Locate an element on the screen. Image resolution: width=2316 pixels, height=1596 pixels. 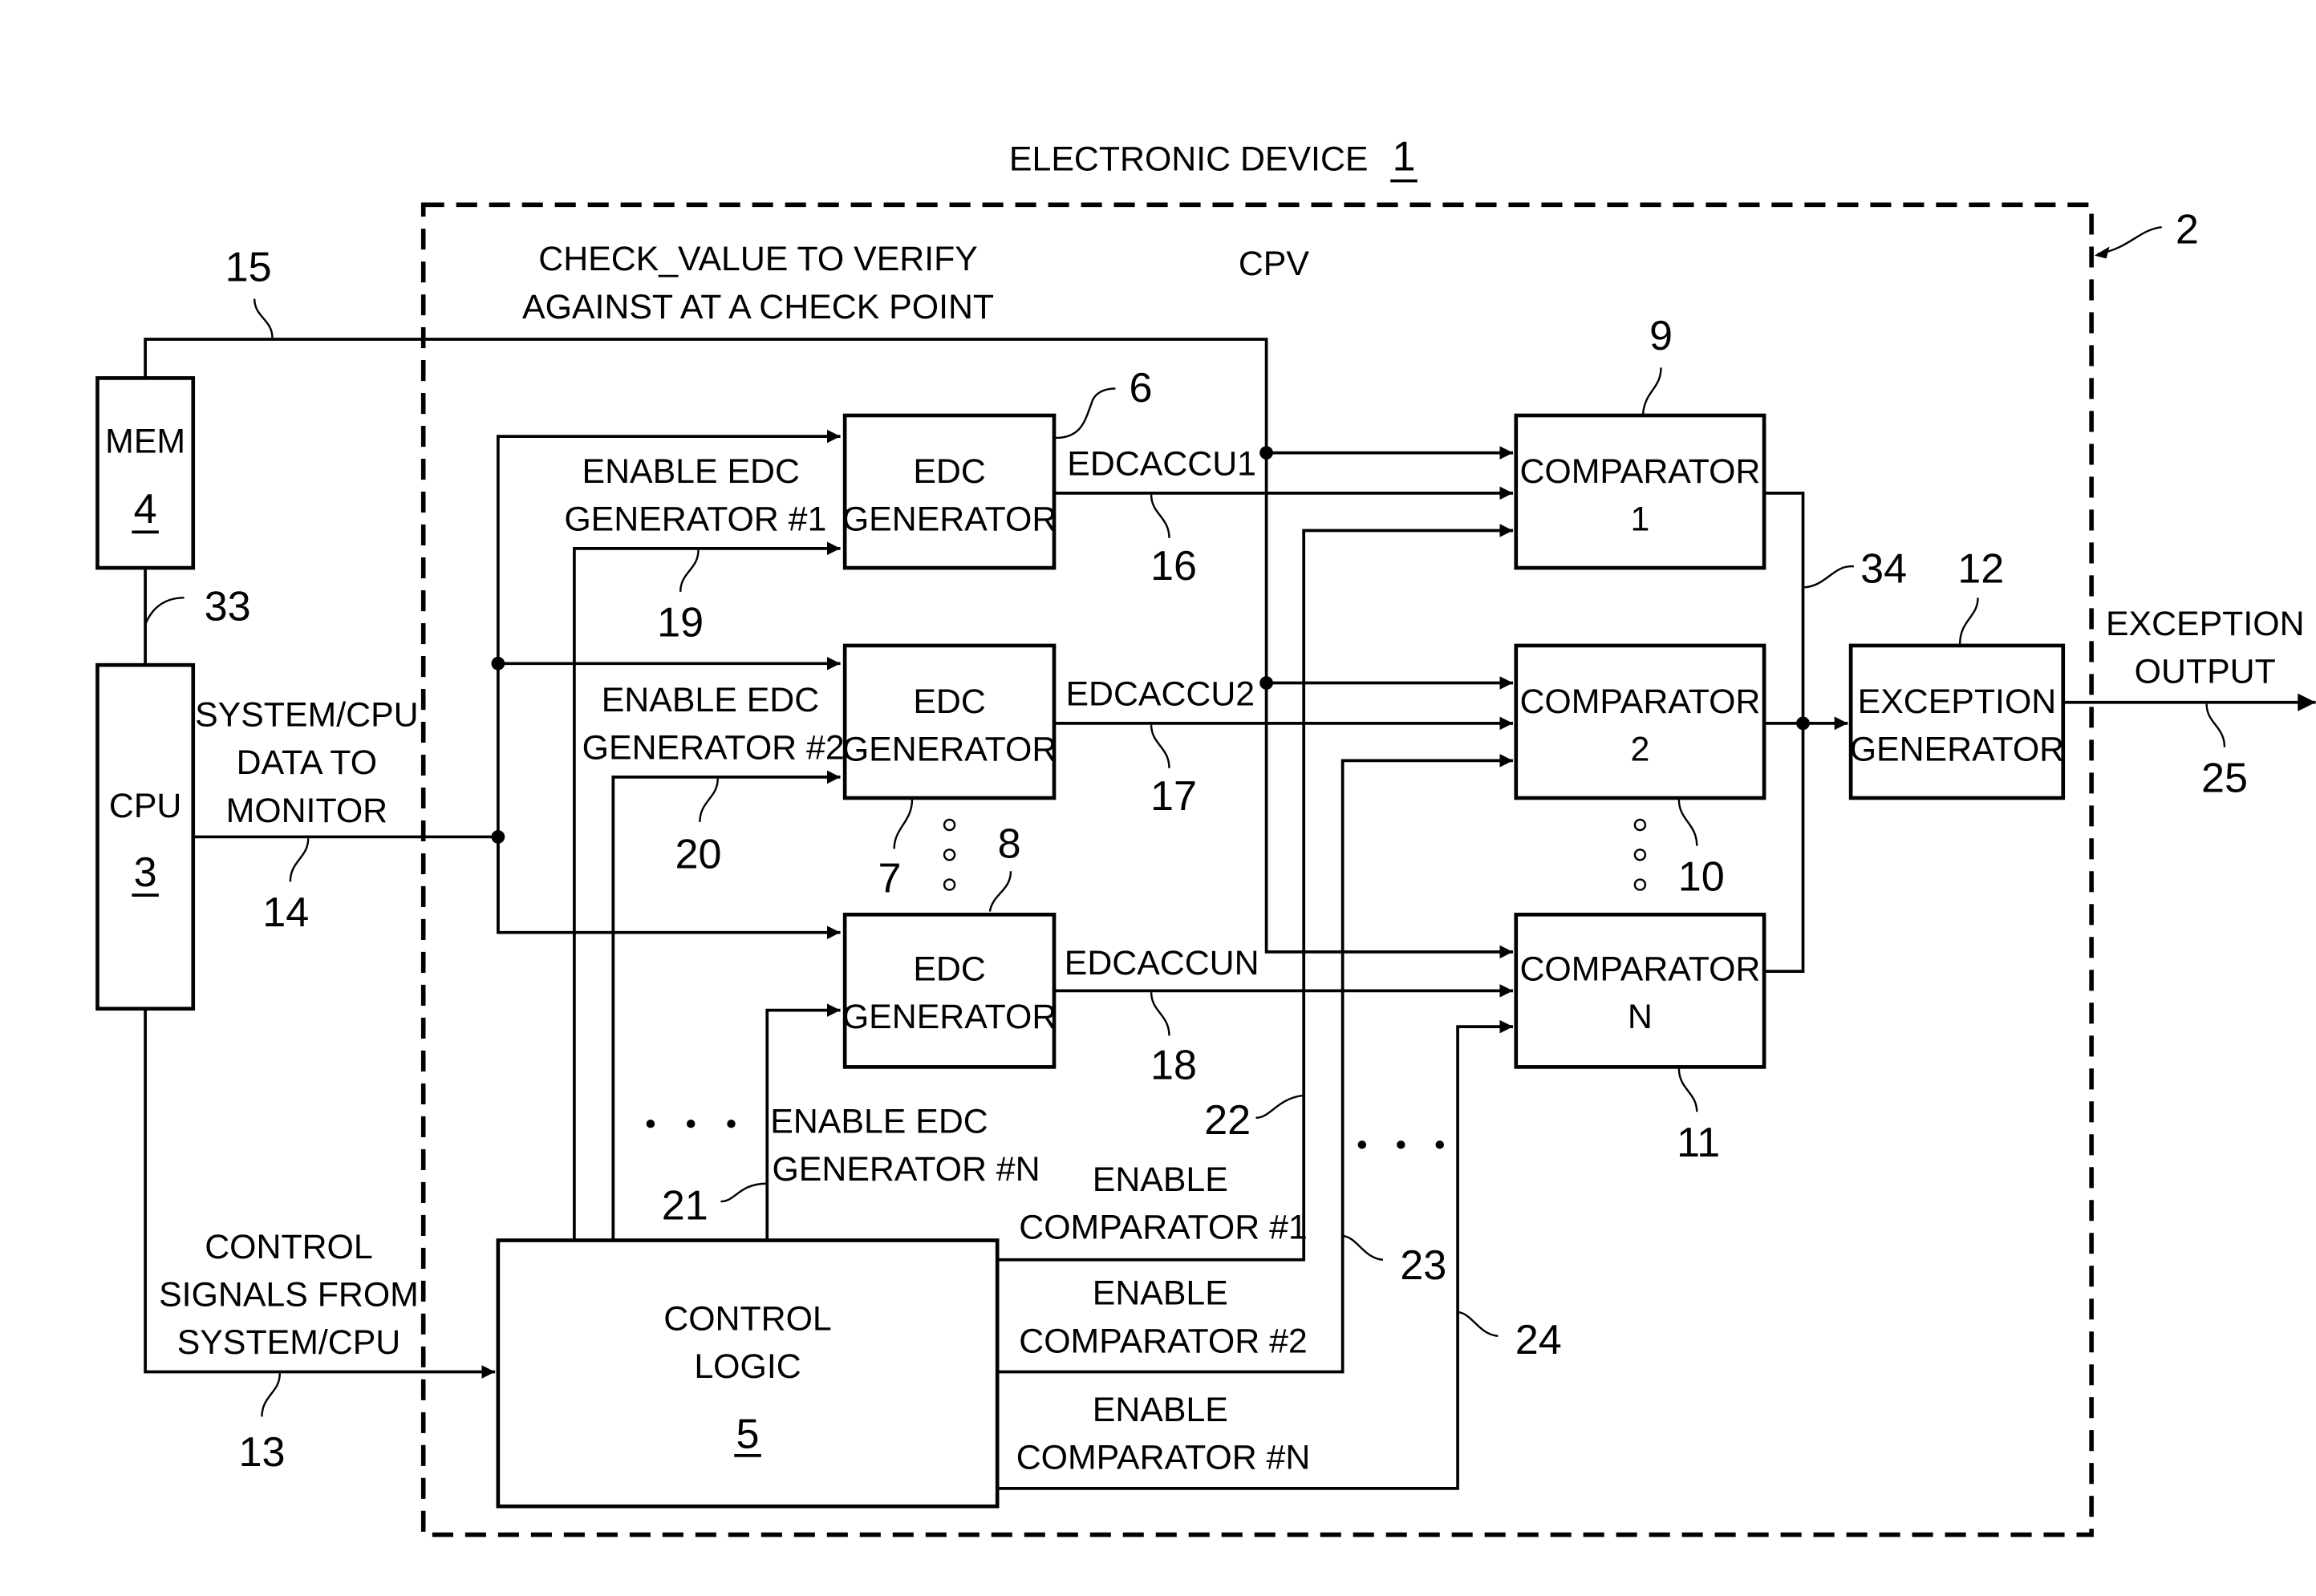
enable-edc-n-ref: 21 is located at coordinates (685, 1205).